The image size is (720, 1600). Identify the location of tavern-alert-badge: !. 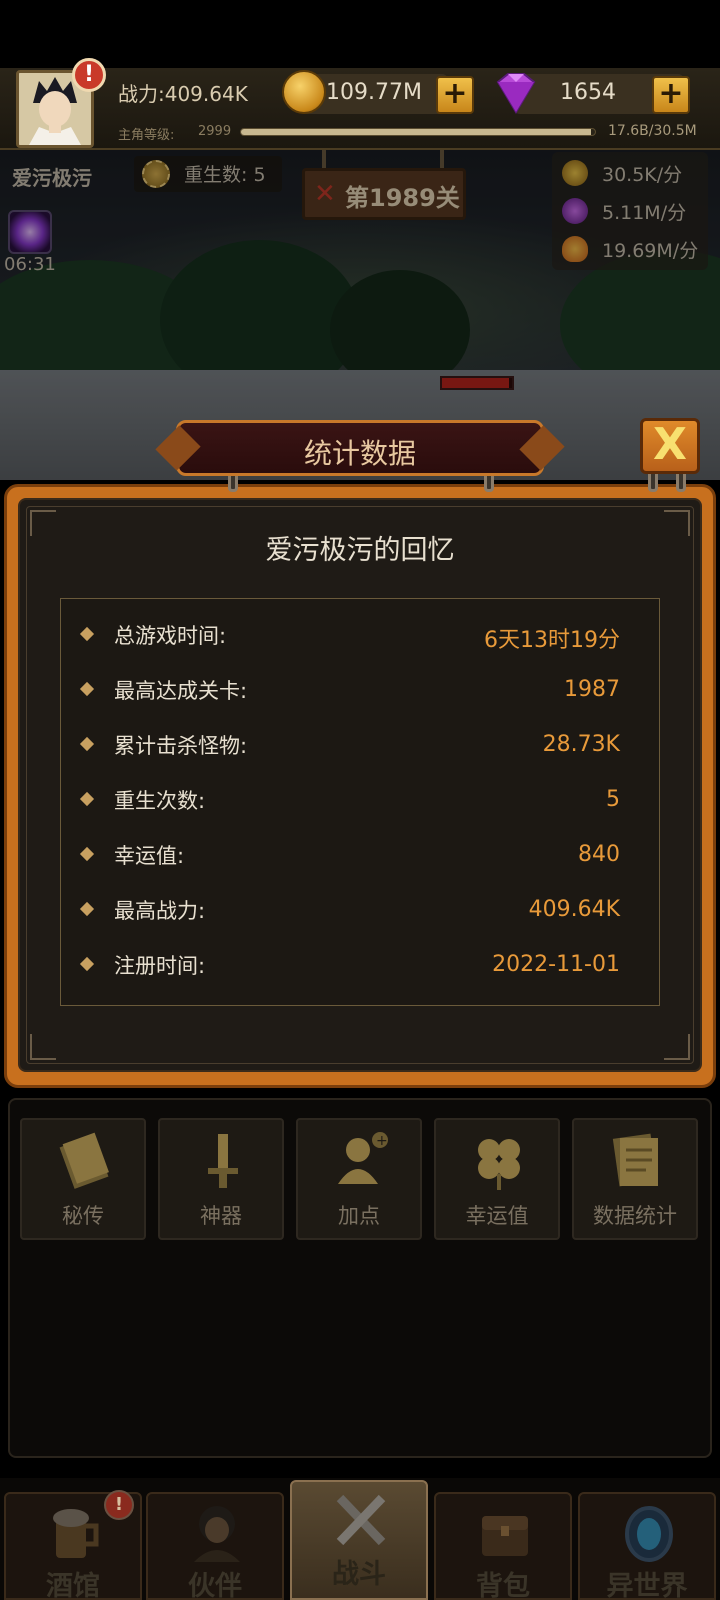
(119, 1505).